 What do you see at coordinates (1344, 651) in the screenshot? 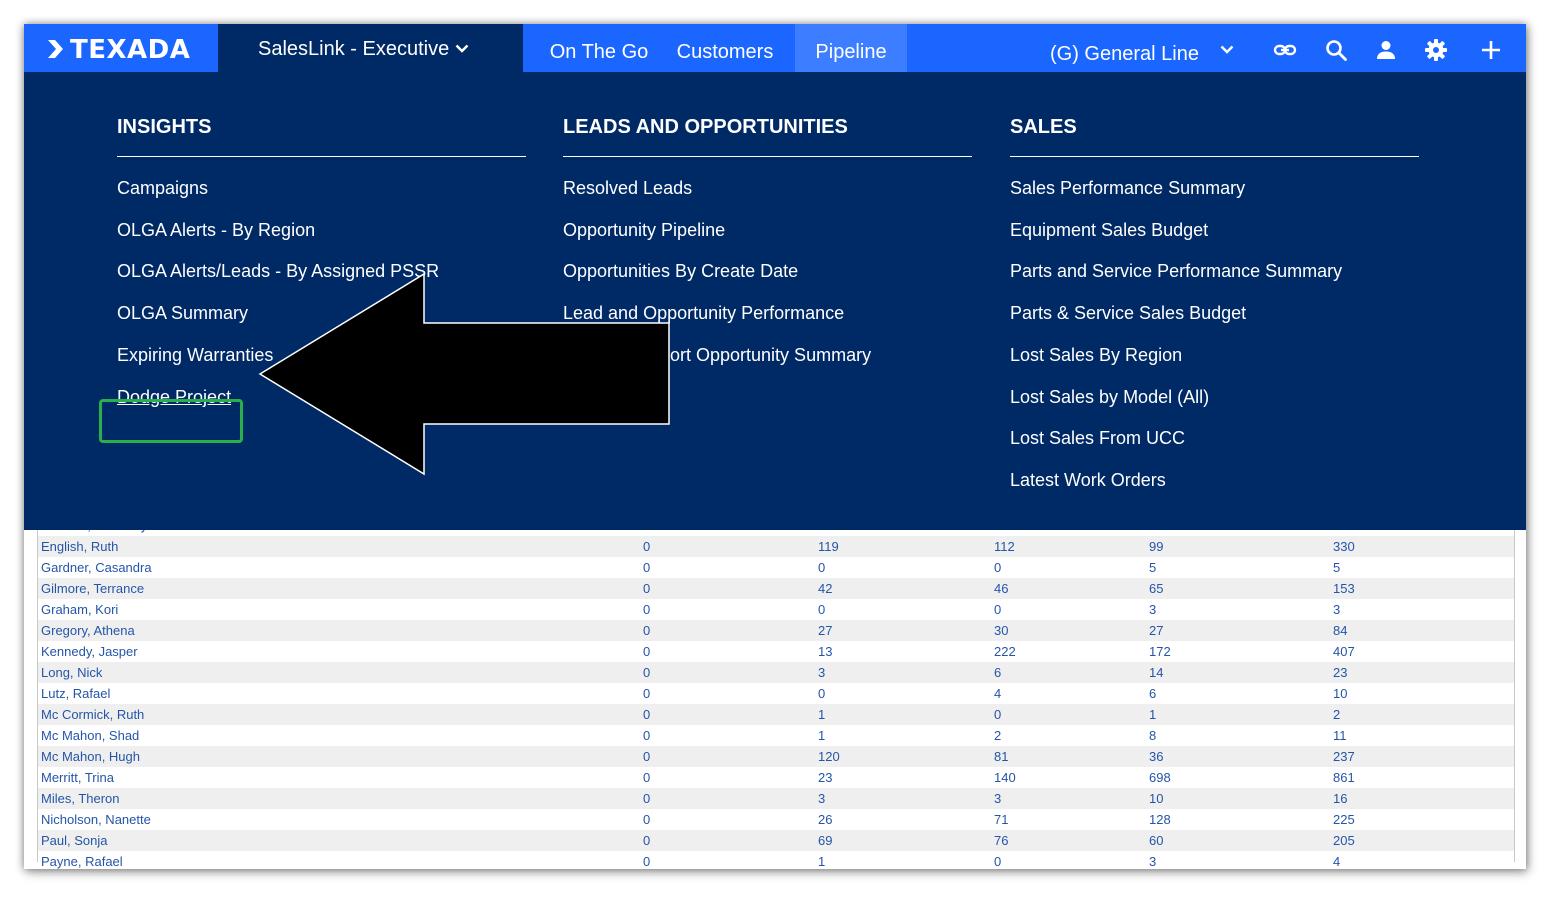
I see `table-cell: 407` at bounding box center [1344, 651].